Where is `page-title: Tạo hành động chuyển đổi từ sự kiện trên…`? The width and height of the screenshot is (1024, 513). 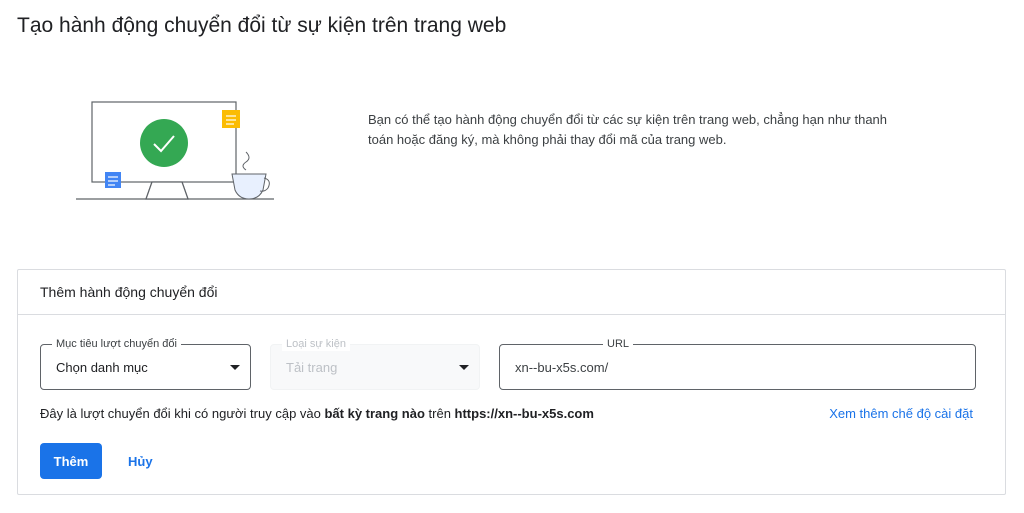 page-title: Tạo hành động chuyển đổi từ sự kiện trên… is located at coordinates (262, 25).